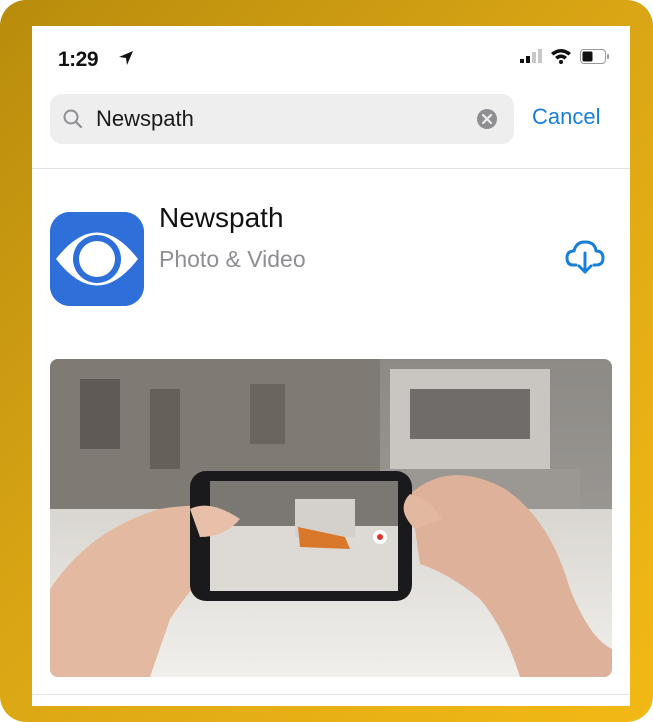  What do you see at coordinates (145, 119) in the screenshot?
I see `search-query: Newspath` at bounding box center [145, 119].